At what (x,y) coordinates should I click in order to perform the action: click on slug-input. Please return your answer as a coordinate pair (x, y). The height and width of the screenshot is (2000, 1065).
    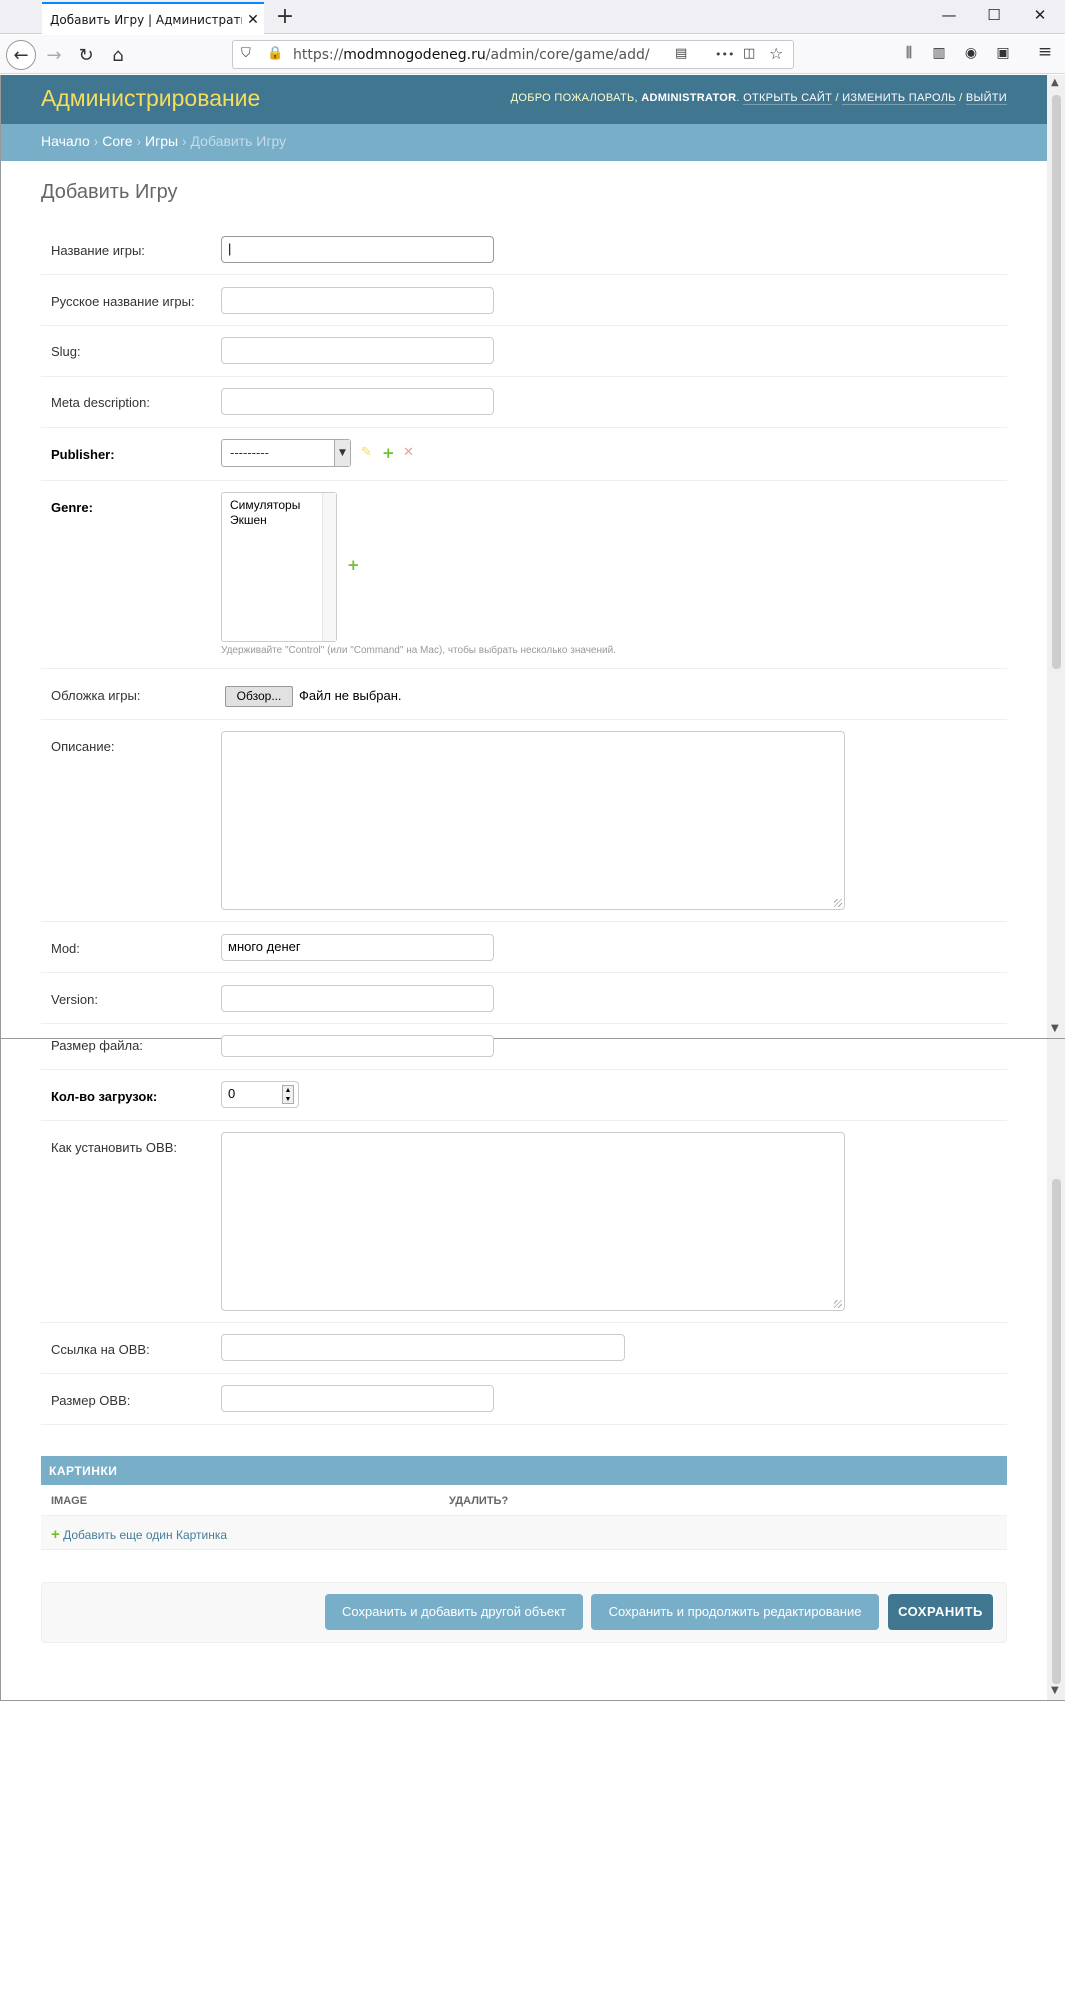
    Looking at the image, I should click on (357, 350).